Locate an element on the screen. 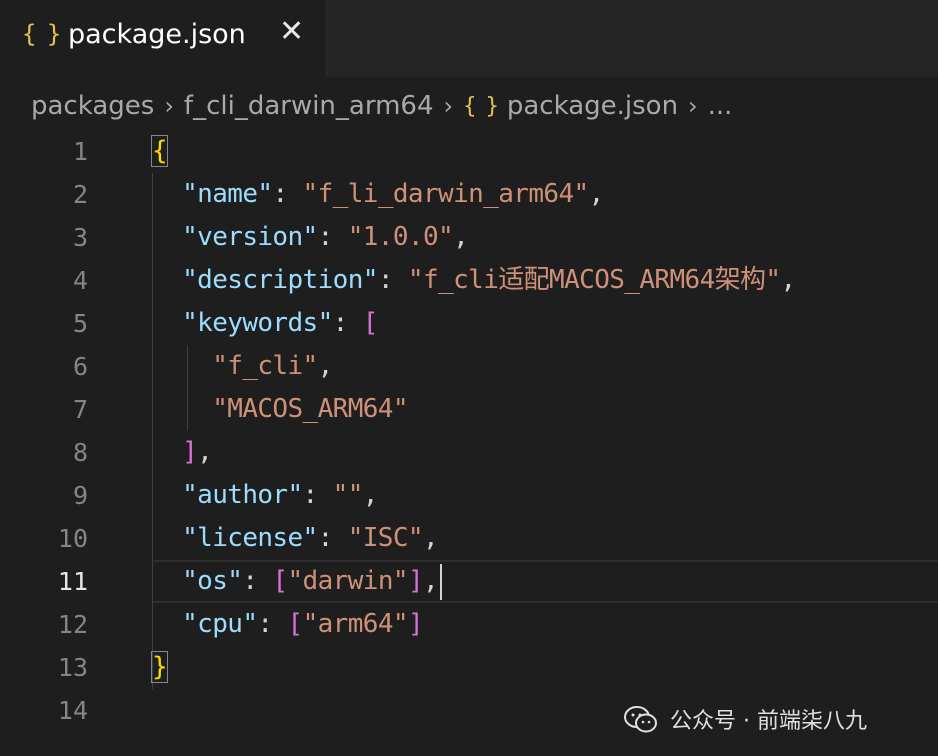 This screenshot has height=756, width=938. tab-package-json: { } package.json ✕ is located at coordinates (163, 38).